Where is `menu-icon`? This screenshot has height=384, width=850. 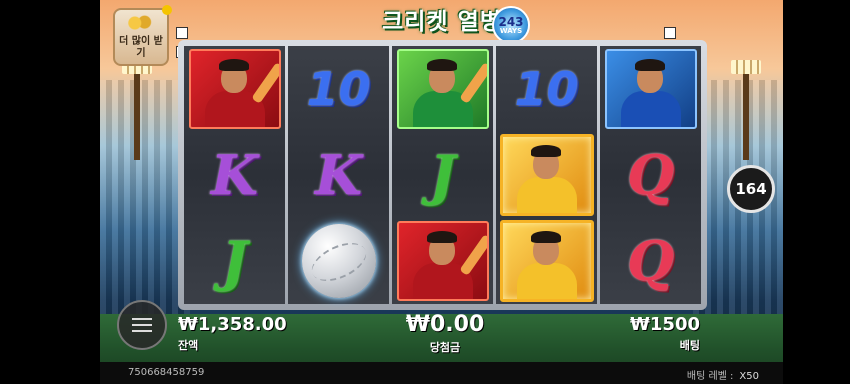 menu-icon is located at coordinates (142, 319).